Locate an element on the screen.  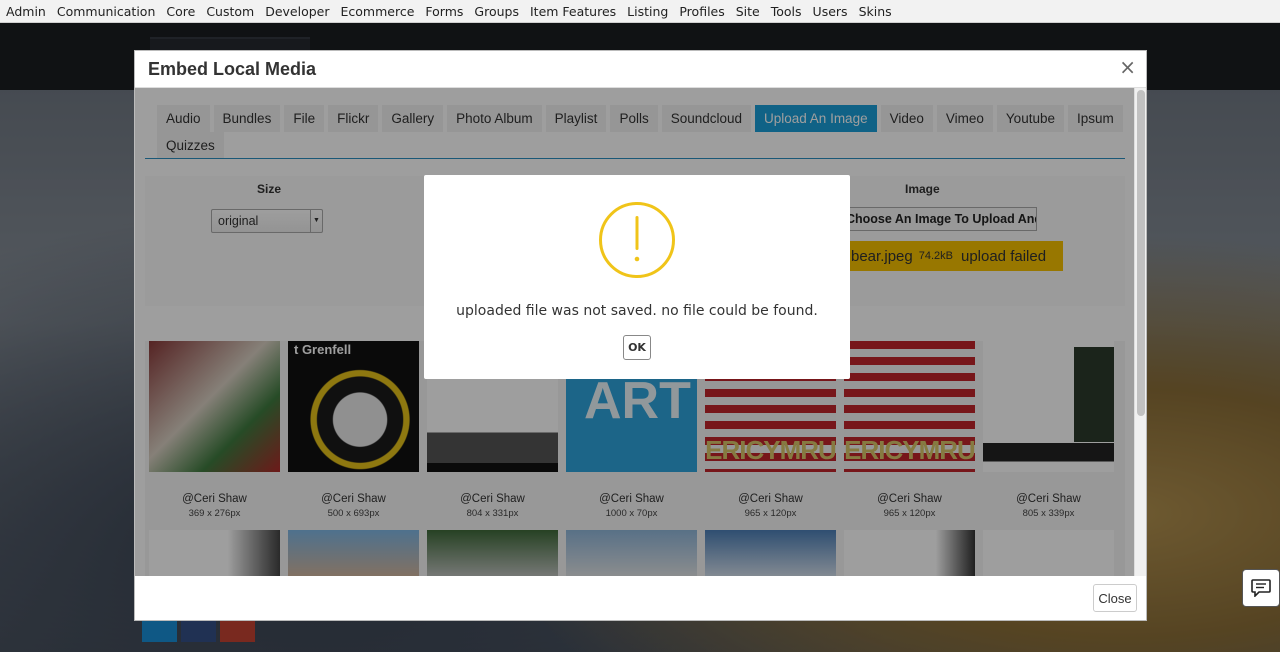
menu-groups: Groups is located at coordinates (496, 11).